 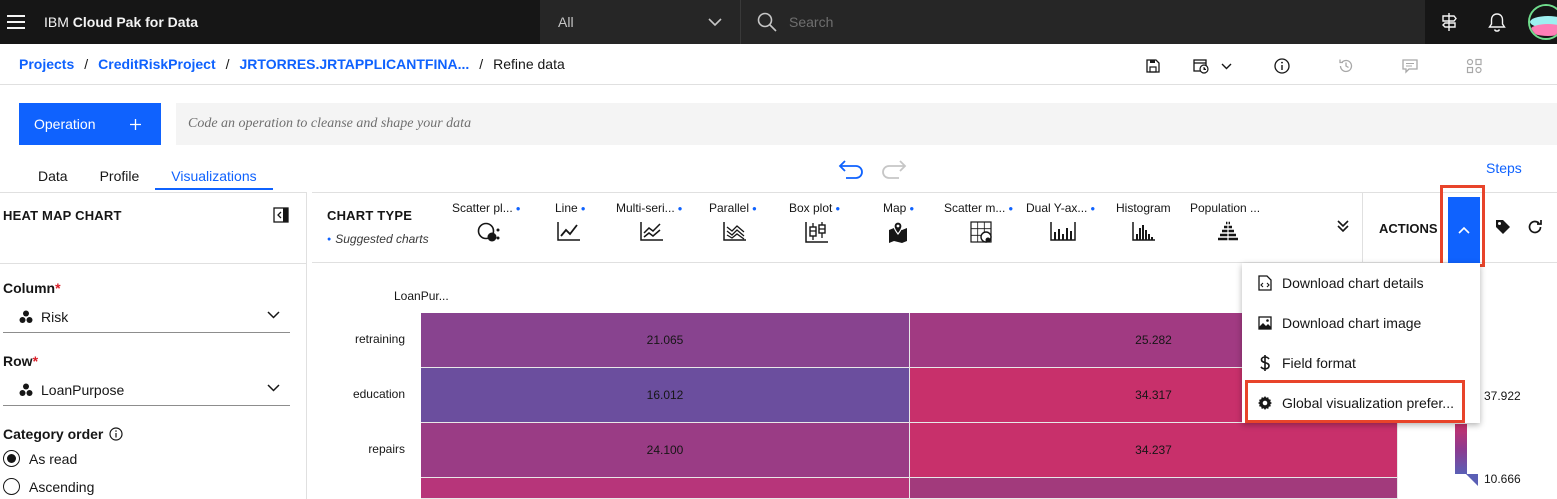 What do you see at coordinates (829, 222) in the screenshot?
I see `chart-type-box-plot: Box plot ●` at bounding box center [829, 222].